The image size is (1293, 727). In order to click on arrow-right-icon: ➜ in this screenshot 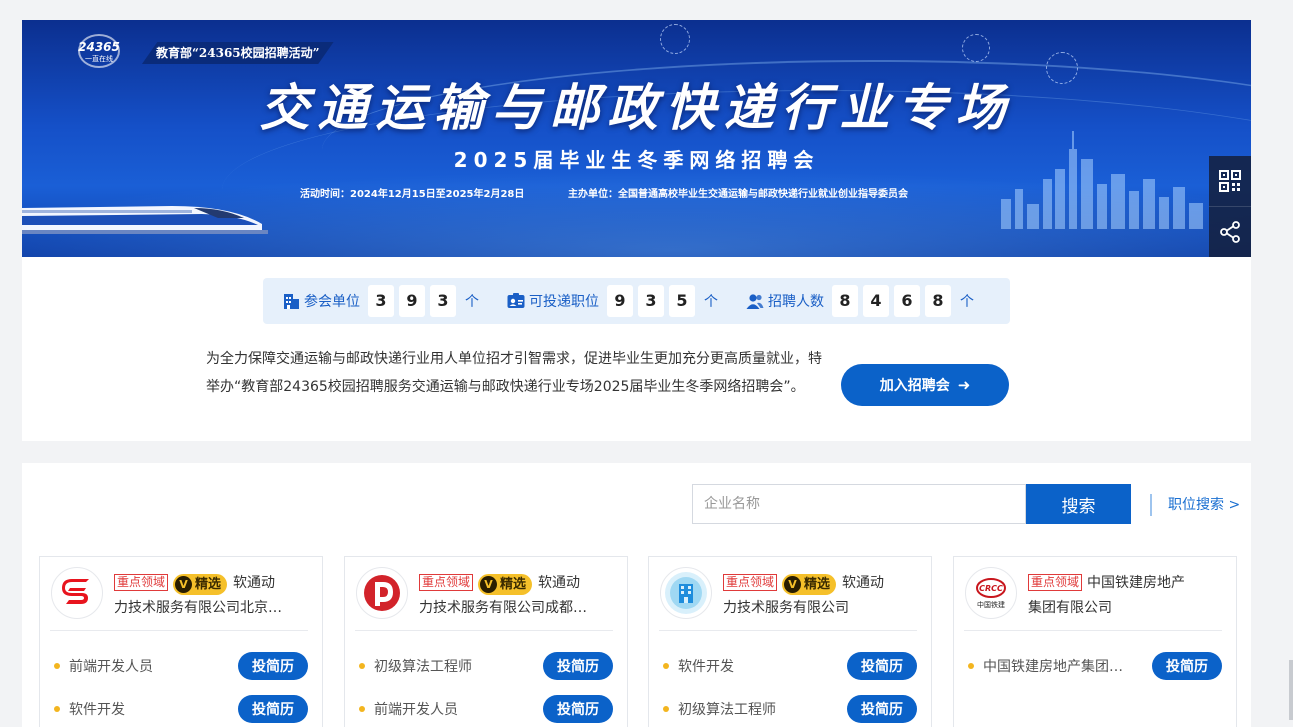, I will do `click(964, 385)`.